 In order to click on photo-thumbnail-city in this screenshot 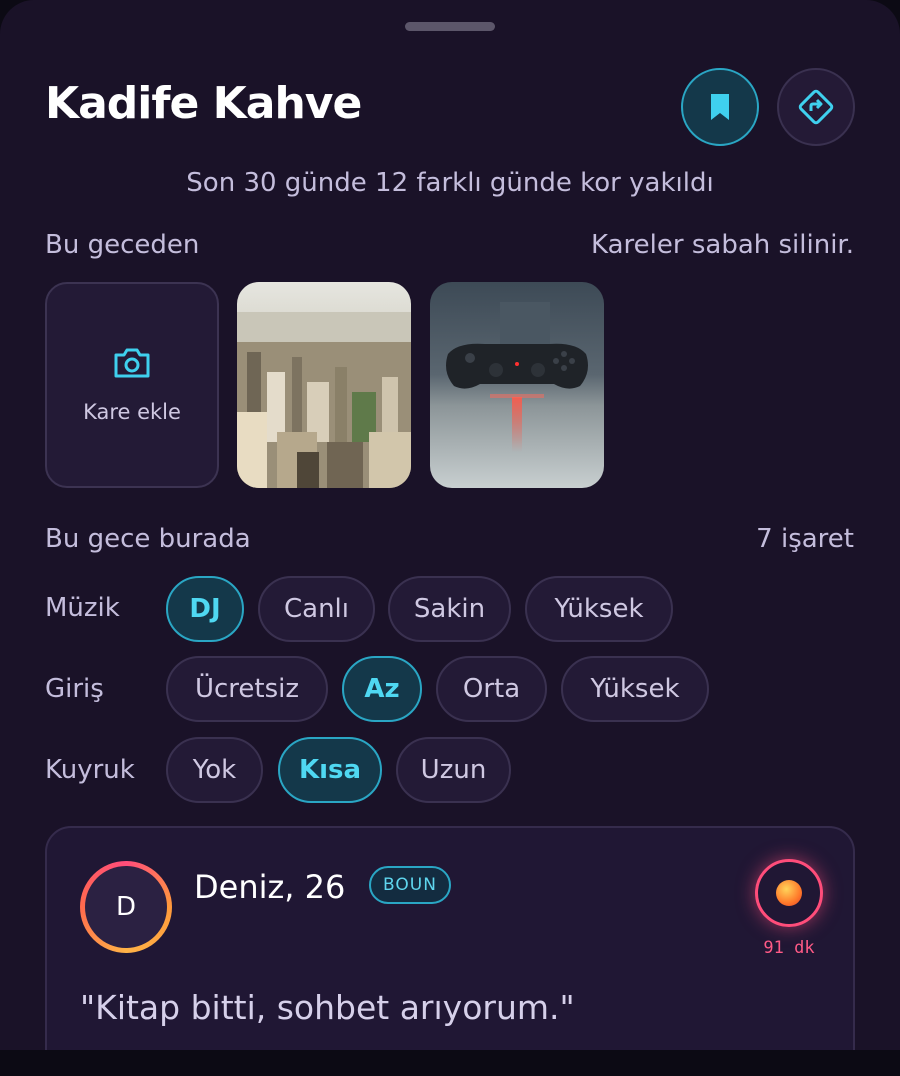, I will do `click(324, 385)`.